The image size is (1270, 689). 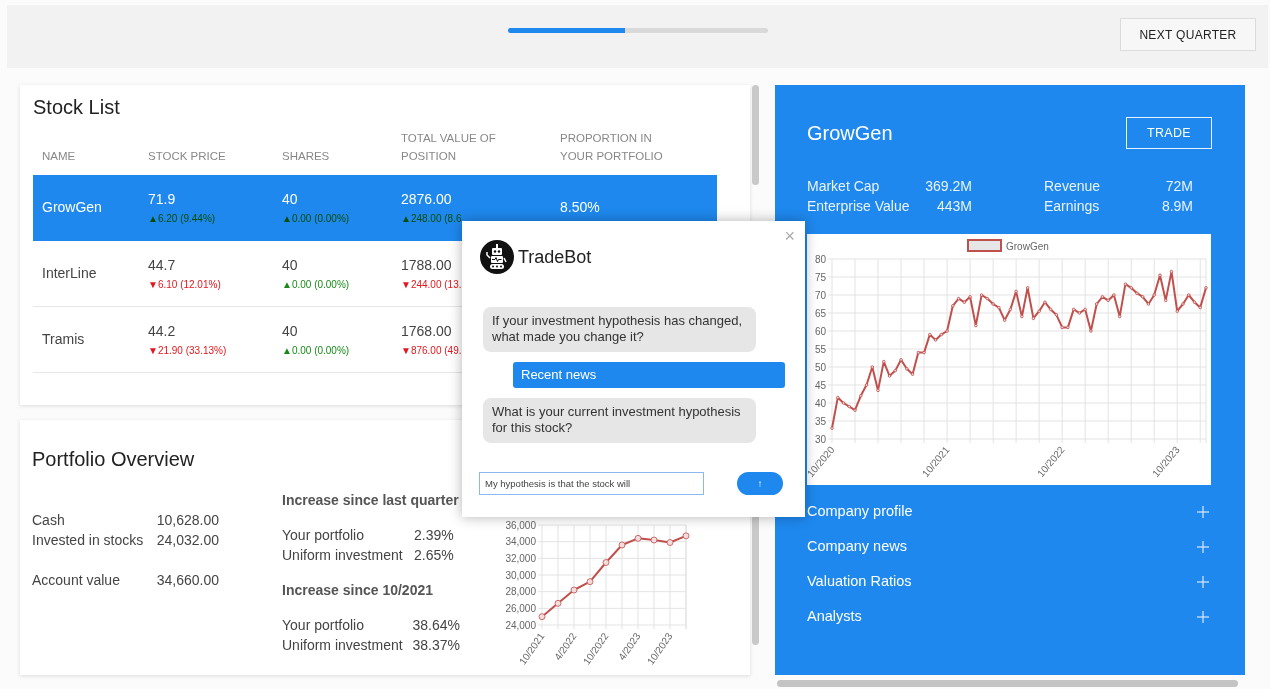 What do you see at coordinates (449, 147) in the screenshot?
I see `column-header: TOTAL VALUE OF POSITION` at bounding box center [449, 147].